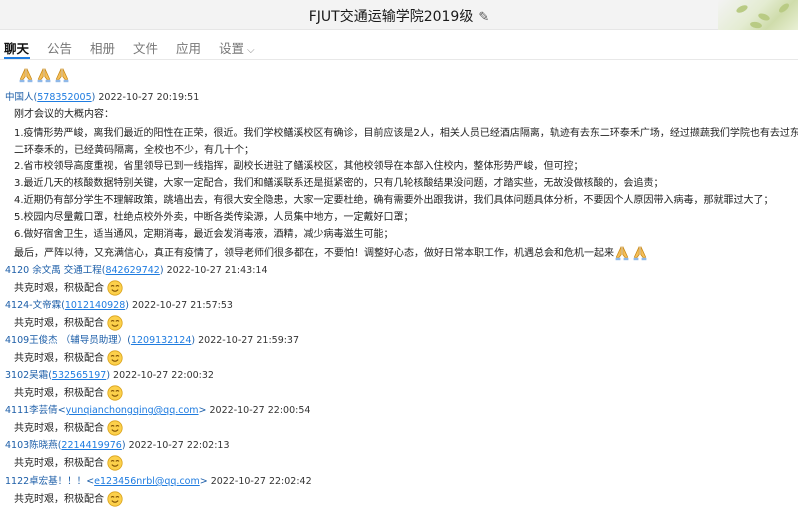  What do you see at coordinates (251, 50) in the screenshot?
I see `chevron-down-icon: ⌵` at bounding box center [251, 50].